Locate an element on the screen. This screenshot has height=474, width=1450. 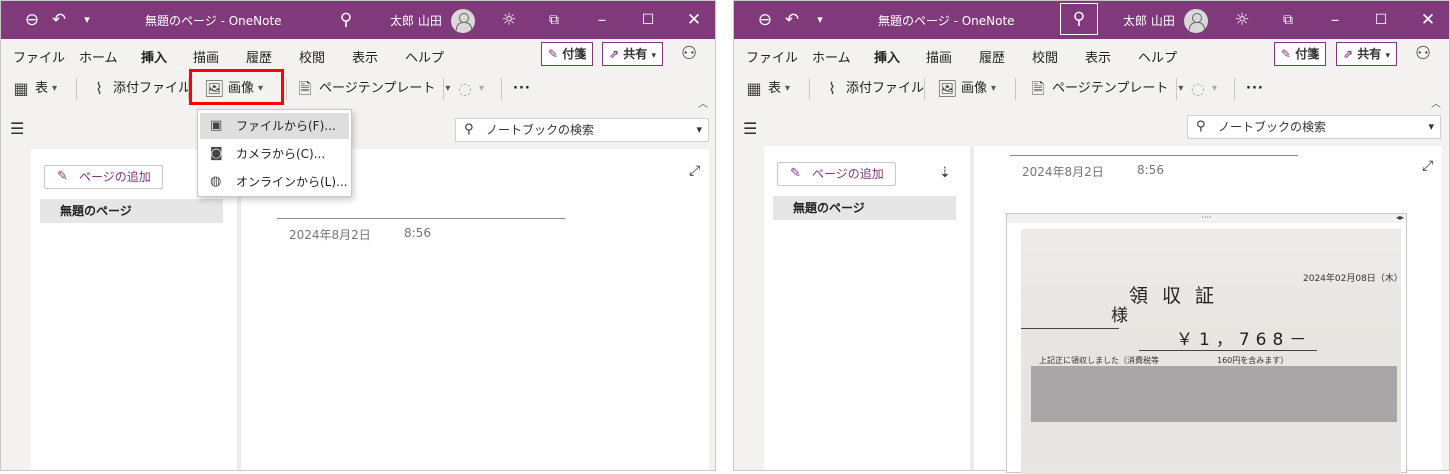
image-icon: 🖼 is located at coordinates (947, 88).